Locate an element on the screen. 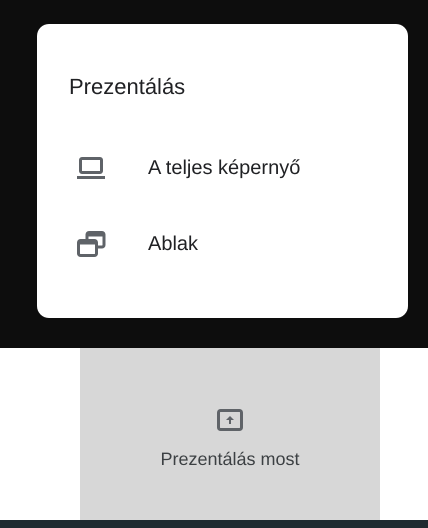 This screenshot has width=428, height=528. menu-item: Ablak is located at coordinates (238, 244).